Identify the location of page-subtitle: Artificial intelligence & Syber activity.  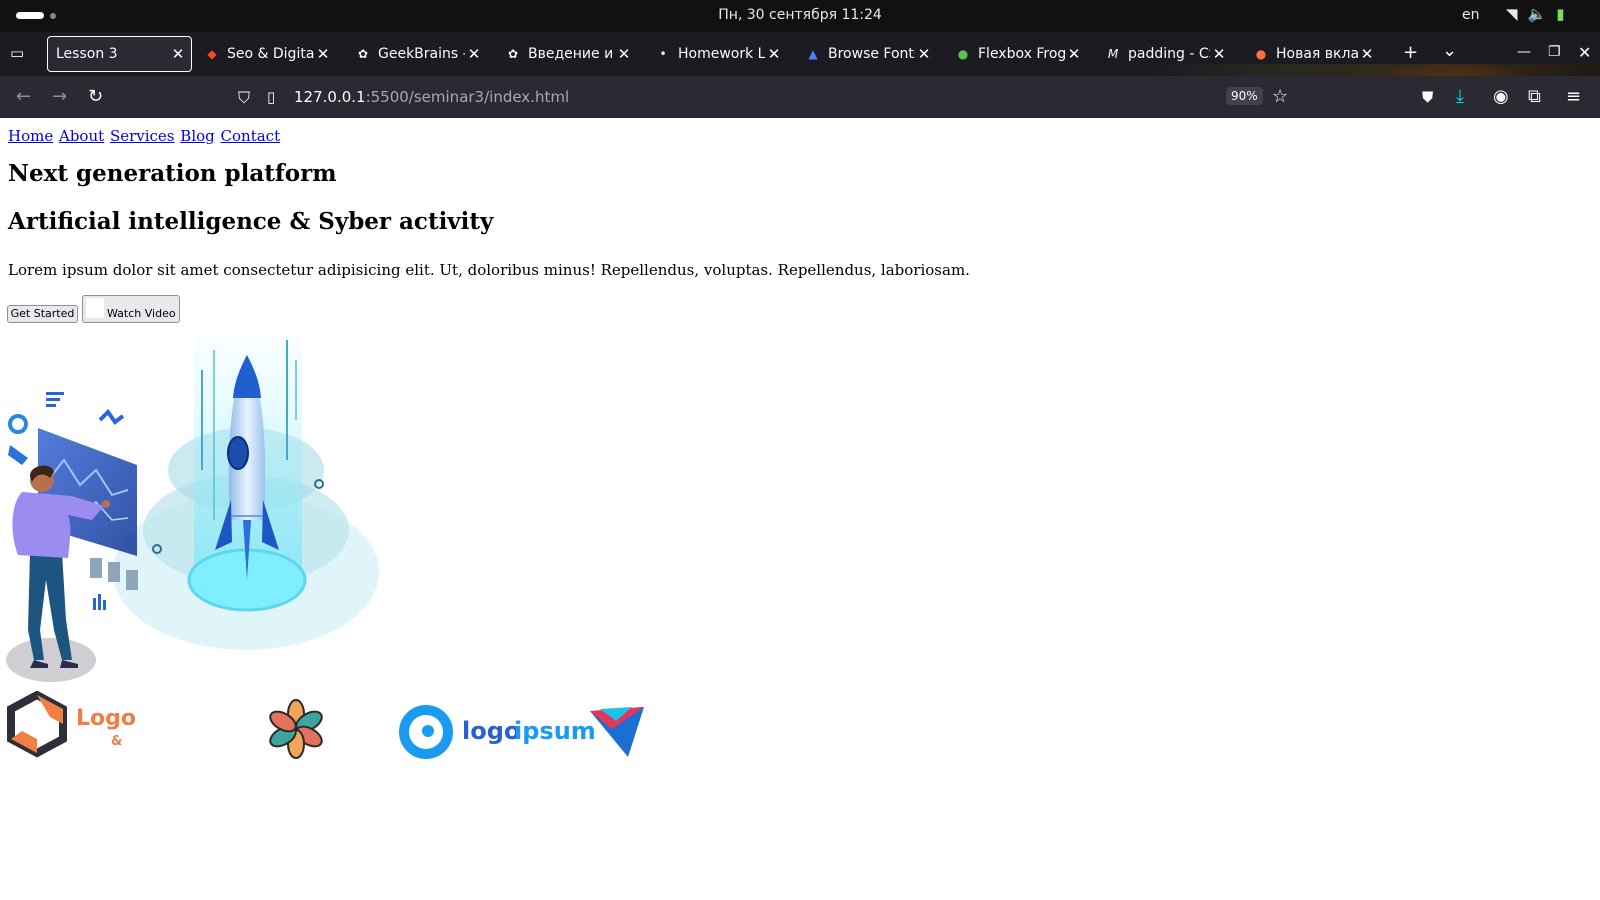
(251, 221).